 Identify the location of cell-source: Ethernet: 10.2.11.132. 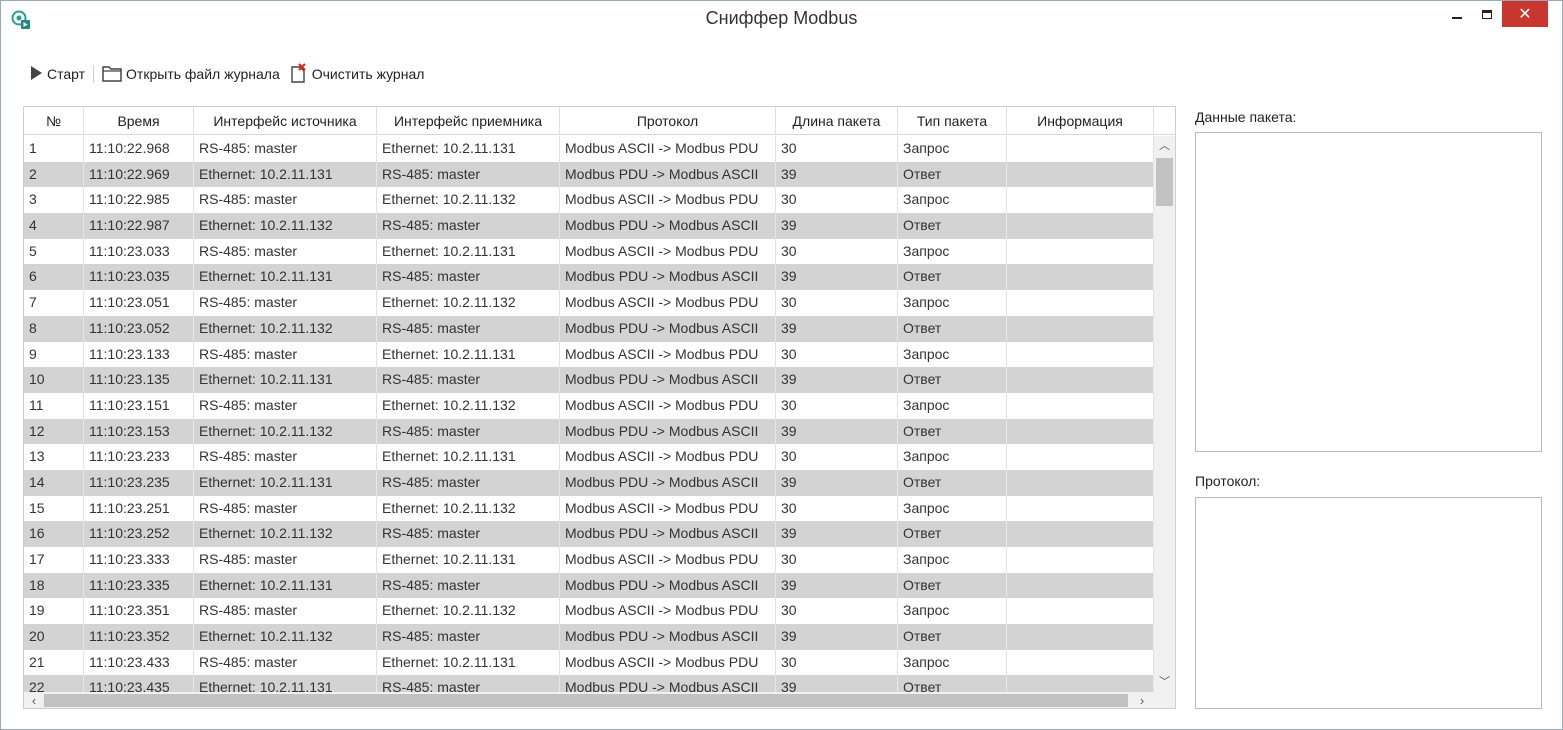
(285, 534).